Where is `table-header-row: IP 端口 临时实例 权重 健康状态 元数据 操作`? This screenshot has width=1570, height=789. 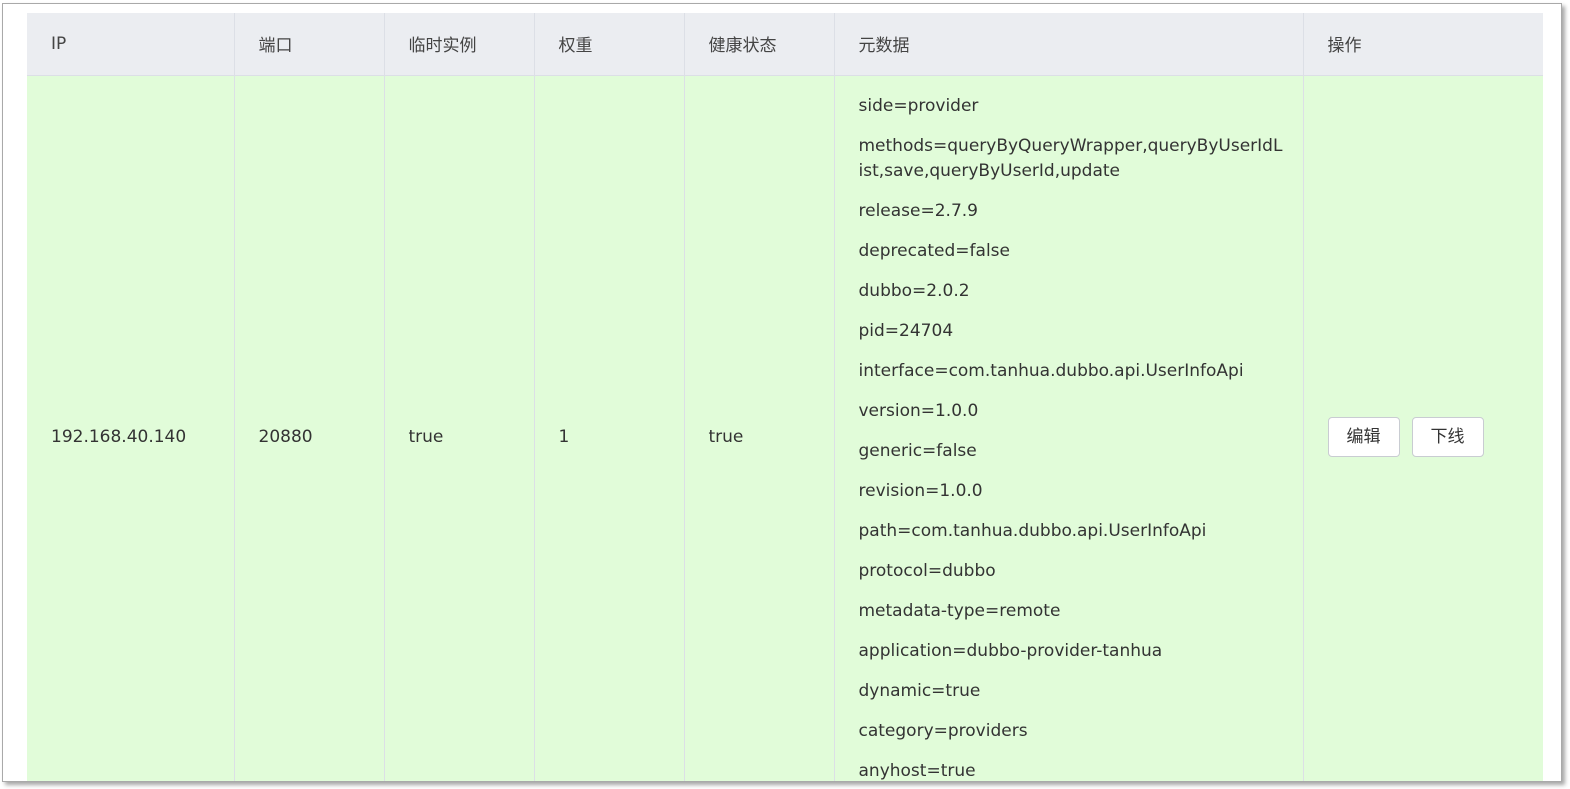
table-header-row: IP 端口 临时实例 权重 健康状态 元数据 操作 is located at coordinates (785, 44).